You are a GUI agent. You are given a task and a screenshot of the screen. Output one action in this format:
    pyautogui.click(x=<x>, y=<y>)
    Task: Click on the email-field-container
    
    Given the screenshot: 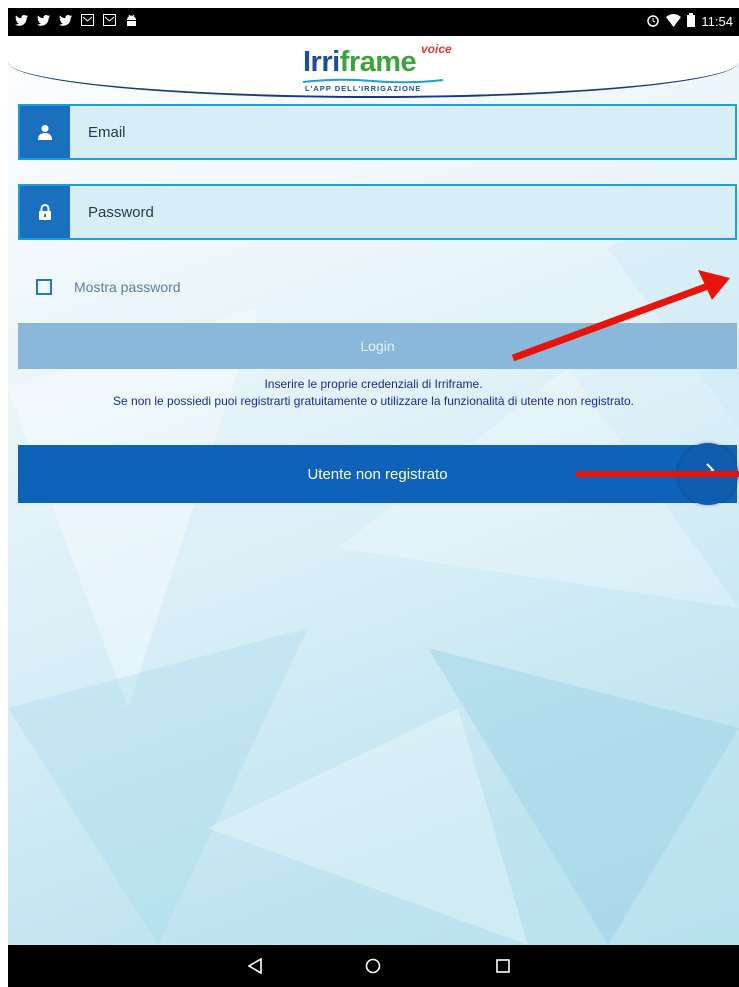 What is the action you would take?
    pyautogui.click(x=377, y=132)
    